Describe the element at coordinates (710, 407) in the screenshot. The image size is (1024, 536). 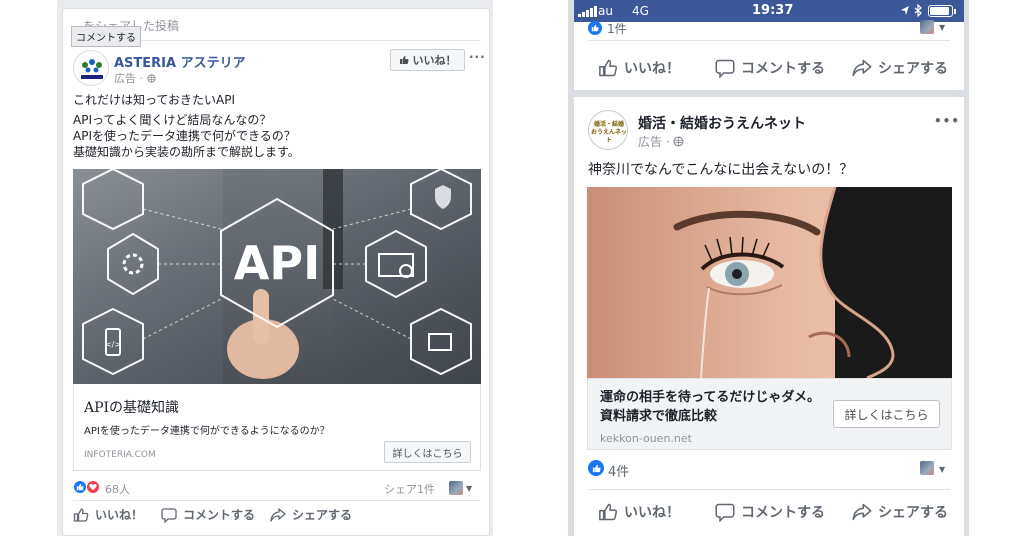
I see `link-title: 運命の相手を待ってるだけじゃダメ。資料請求で徹底比較` at that location.